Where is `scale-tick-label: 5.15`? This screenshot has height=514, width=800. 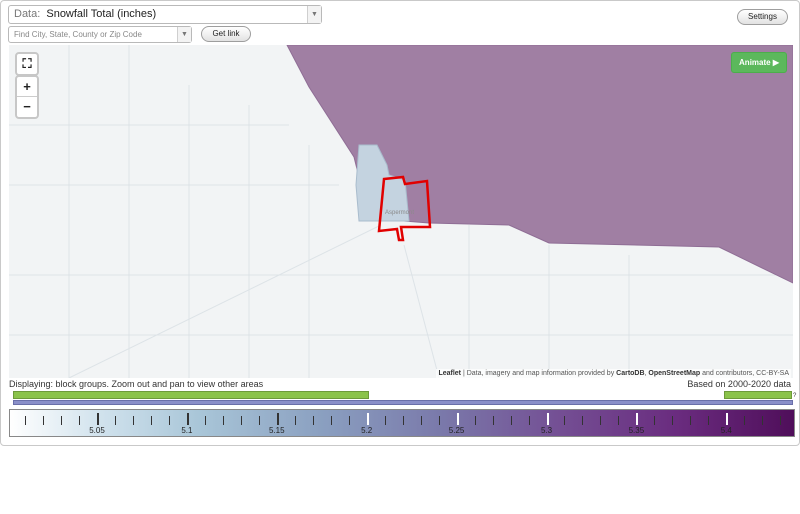
scale-tick-label: 5.15 is located at coordinates (277, 430).